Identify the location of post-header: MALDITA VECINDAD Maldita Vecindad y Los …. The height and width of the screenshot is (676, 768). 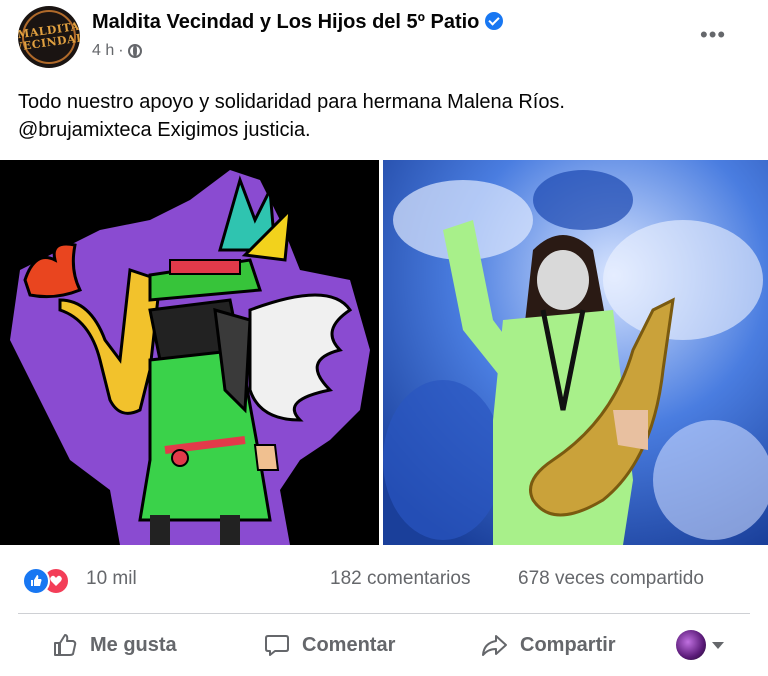
(384, 40).